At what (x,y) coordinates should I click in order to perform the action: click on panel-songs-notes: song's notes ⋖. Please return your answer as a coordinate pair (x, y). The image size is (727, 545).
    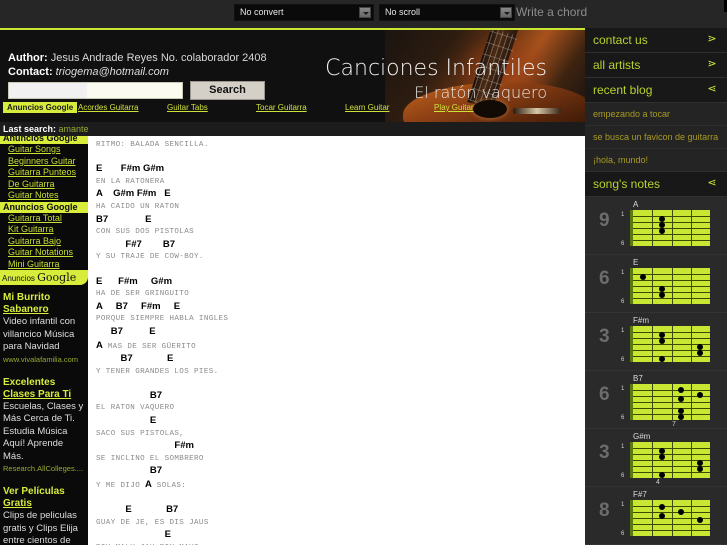
    Looking at the image, I should click on (656, 184).